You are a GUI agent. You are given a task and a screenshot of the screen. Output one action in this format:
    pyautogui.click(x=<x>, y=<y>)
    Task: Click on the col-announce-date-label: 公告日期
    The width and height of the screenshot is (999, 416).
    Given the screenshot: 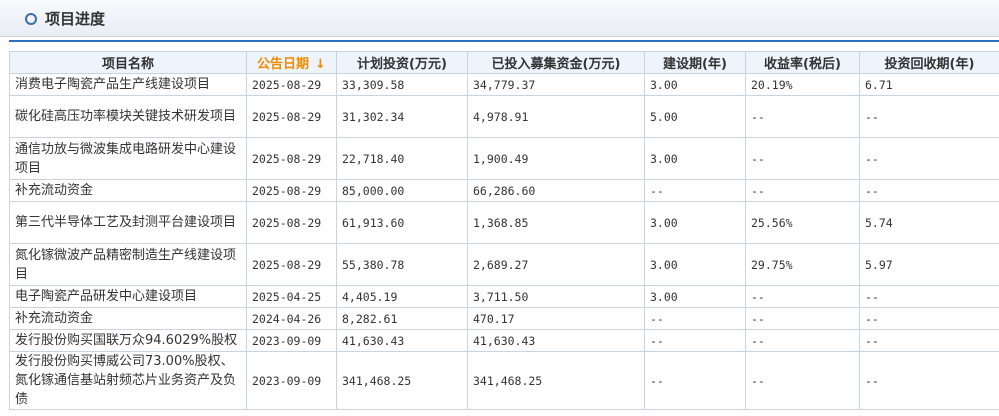 What is the action you would take?
    pyautogui.click(x=283, y=64)
    